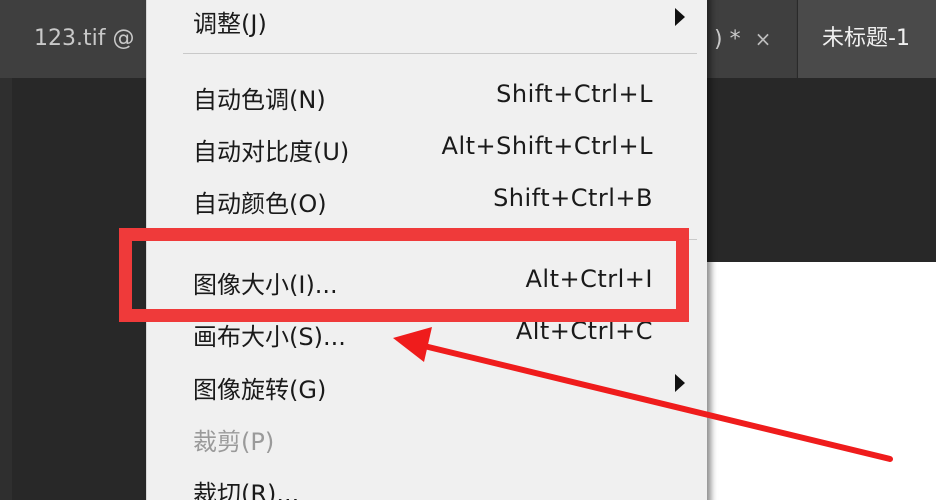 The height and width of the screenshot is (500, 936). Describe the element at coordinates (412, 344) in the screenshot. I see `annotation-arrow-head` at that location.